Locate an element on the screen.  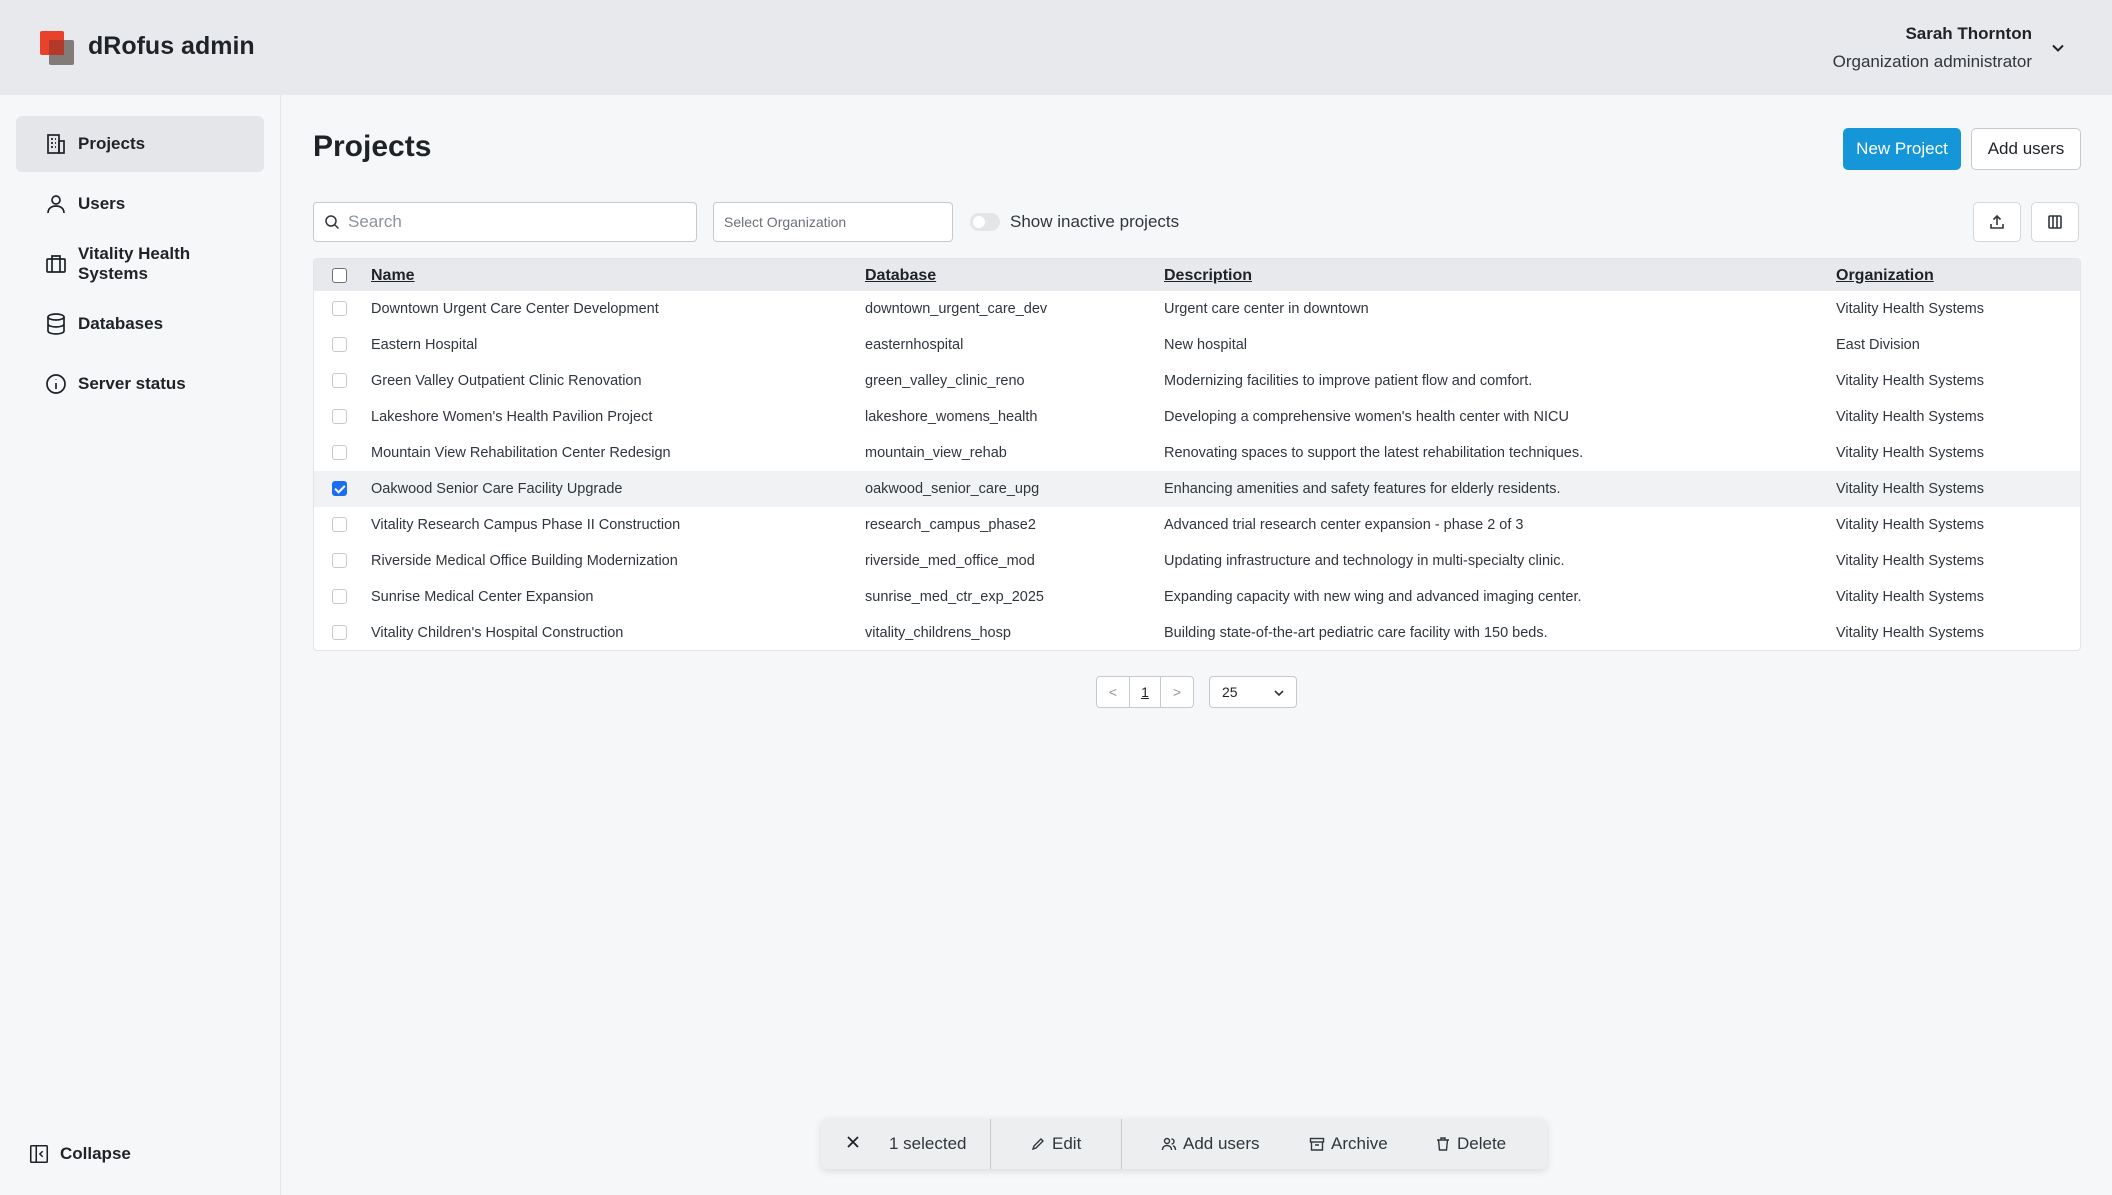
divider is located at coordinates (990, 1144).